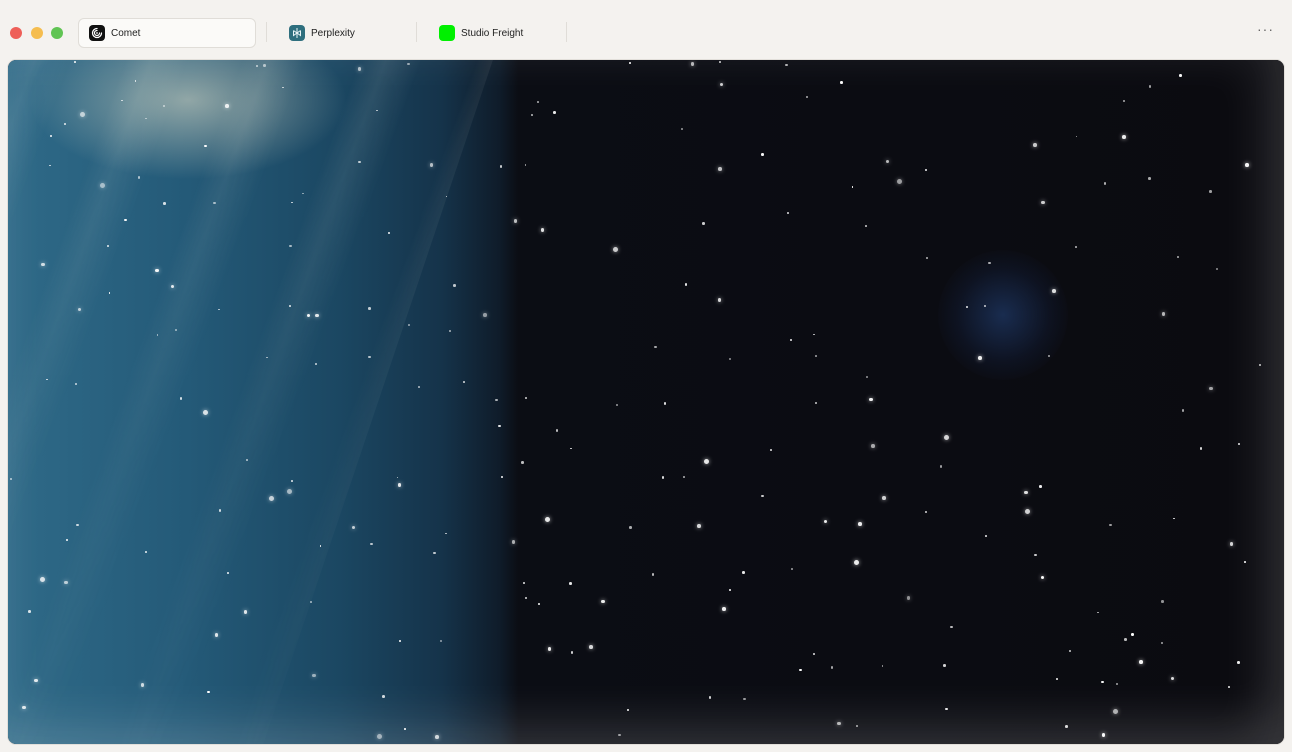 The width and height of the screenshot is (1292, 752). I want to click on tab-comet: Comet, so click(167, 33).